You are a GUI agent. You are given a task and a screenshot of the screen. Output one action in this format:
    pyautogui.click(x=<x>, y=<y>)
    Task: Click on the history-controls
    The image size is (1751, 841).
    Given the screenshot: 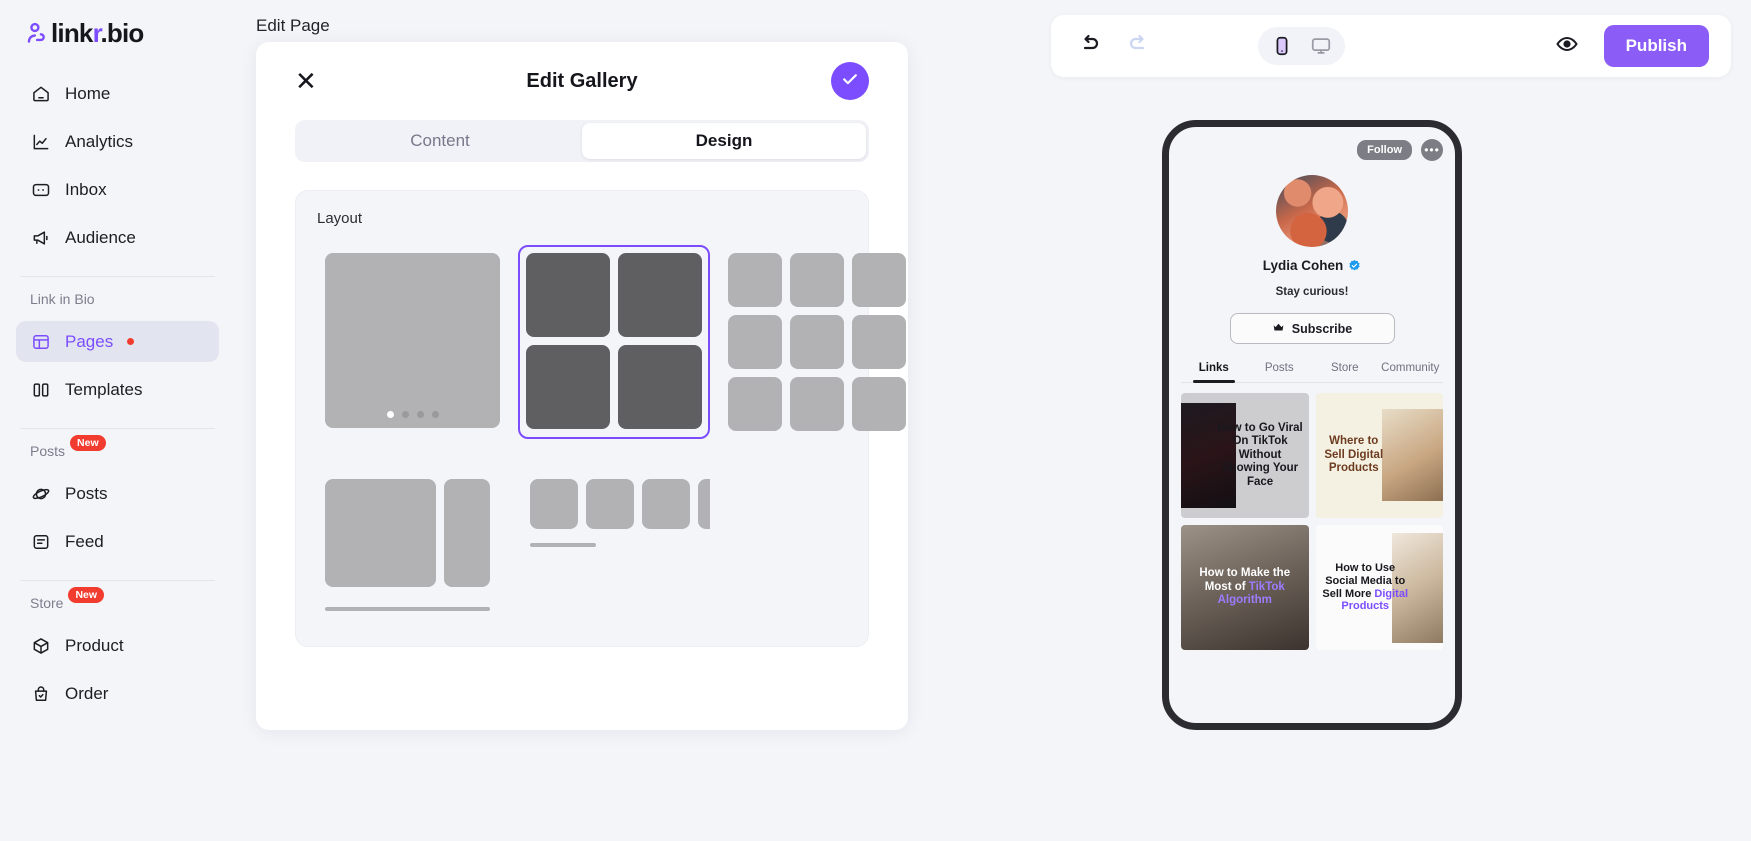 What is the action you would take?
    pyautogui.click(x=1114, y=46)
    